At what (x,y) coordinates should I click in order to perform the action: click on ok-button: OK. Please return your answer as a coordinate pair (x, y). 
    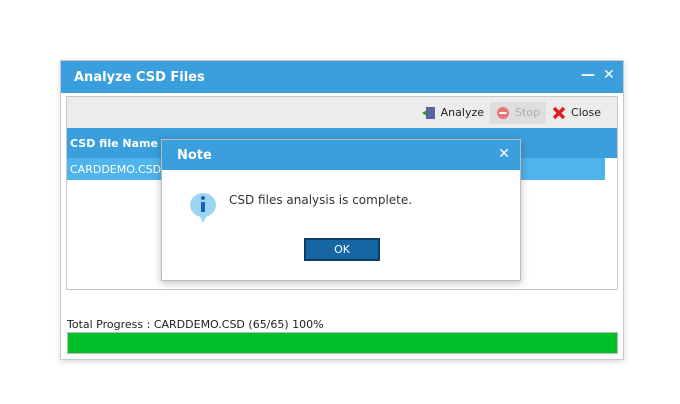
    Looking at the image, I should click on (342, 249).